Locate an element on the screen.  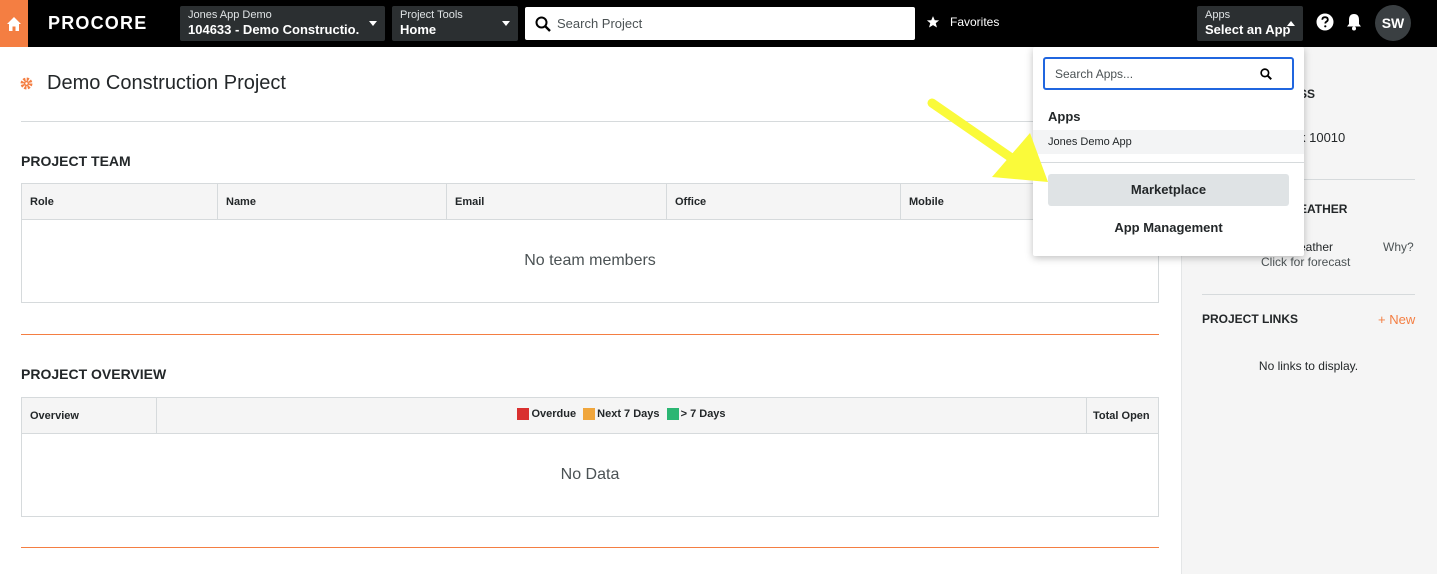
status-legend: Overdue Next 7 Days > 7 Days is located at coordinates (621, 415).